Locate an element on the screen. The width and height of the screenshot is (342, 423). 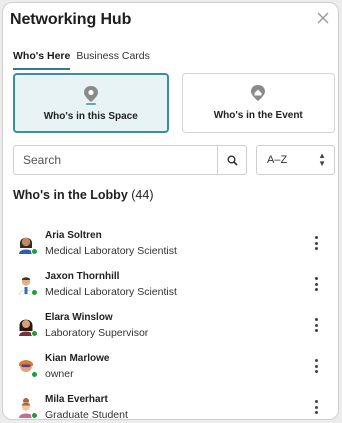
tab-business-cards: Business Cards is located at coordinates (113, 60).